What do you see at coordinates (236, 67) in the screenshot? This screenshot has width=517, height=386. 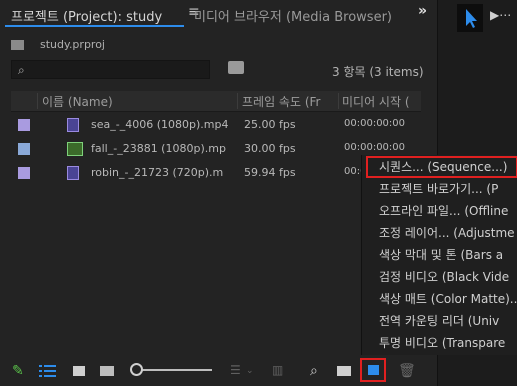 I see `new-search-bin-icon` at bounding box center [236, 67].